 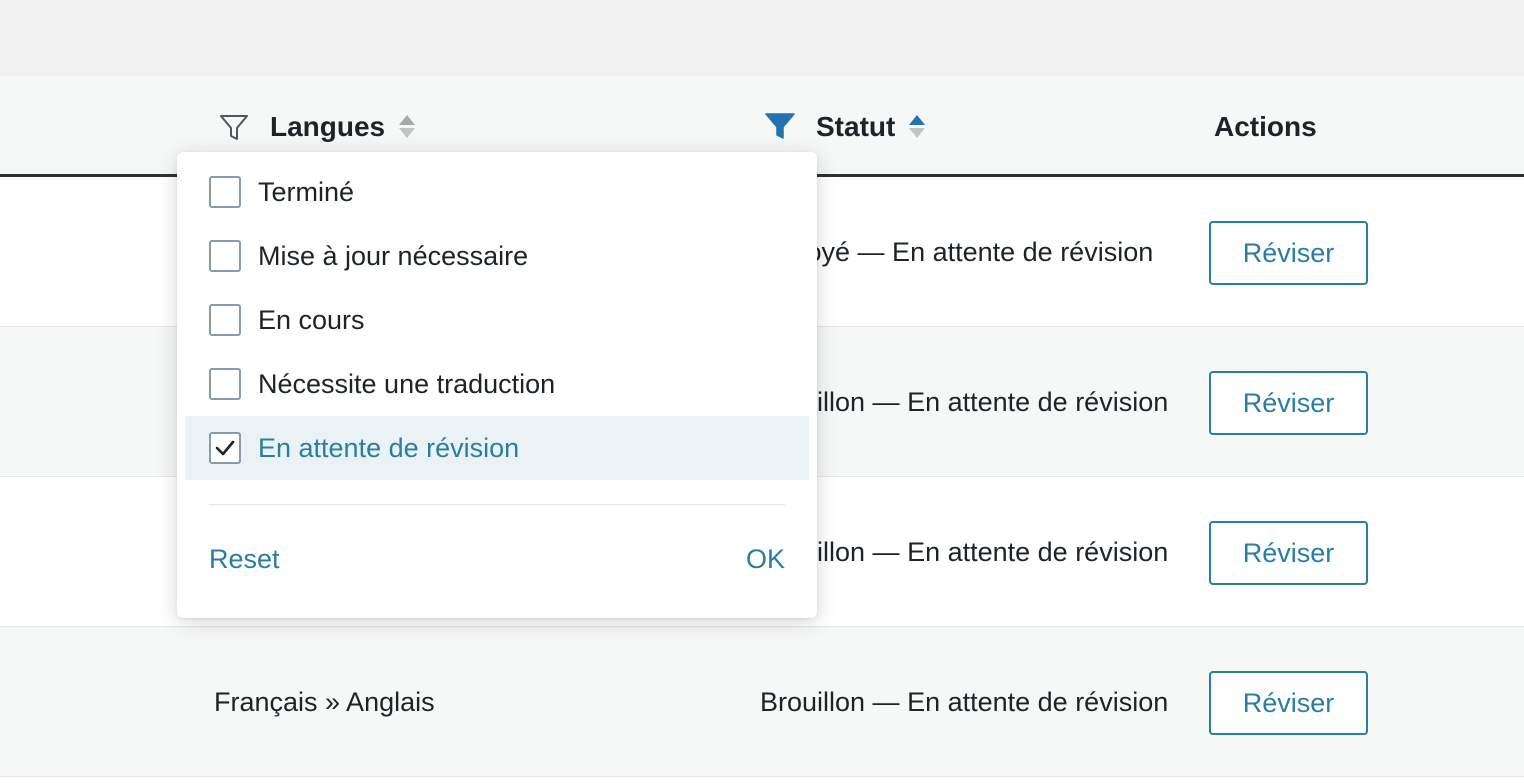 I want to click on ok-link: OK, so click(x=765, y=559).